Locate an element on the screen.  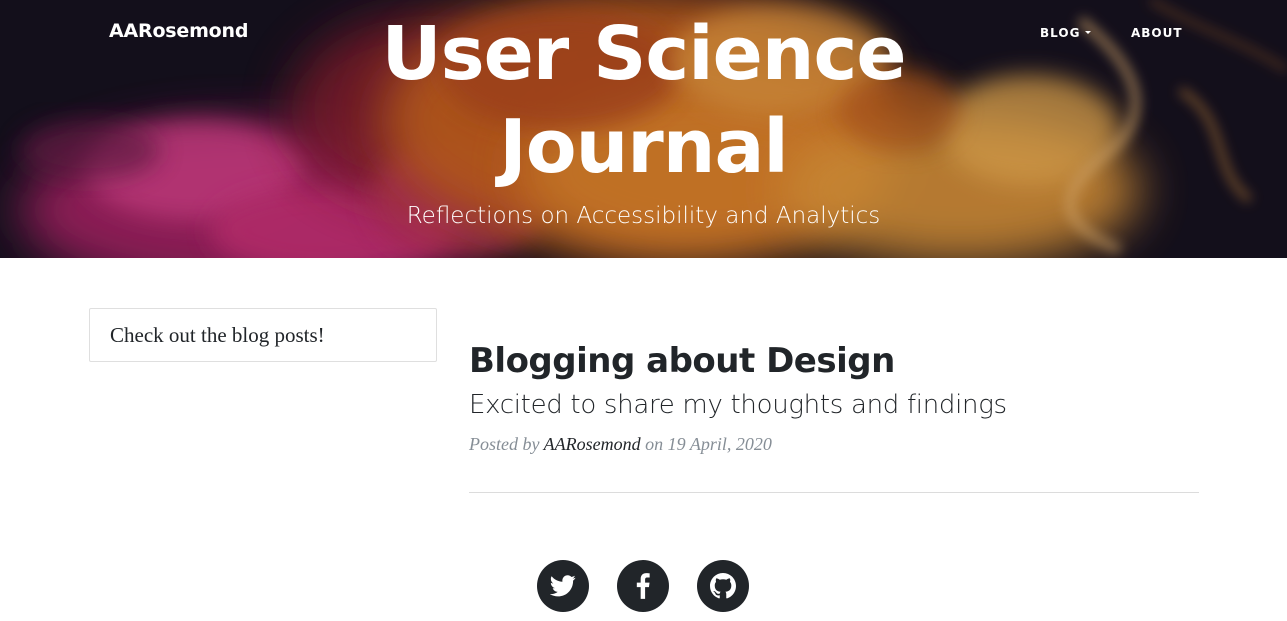
nav-blog-dropdown: BLOG is located at coordinates (1066, 33).